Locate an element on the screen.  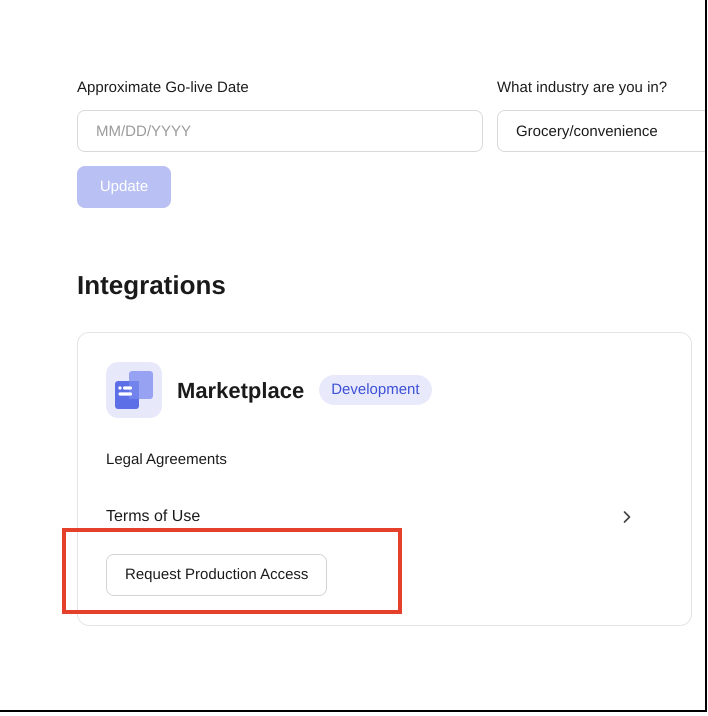
request-access-button: Request Production Access is located at coordinates (217, 575).